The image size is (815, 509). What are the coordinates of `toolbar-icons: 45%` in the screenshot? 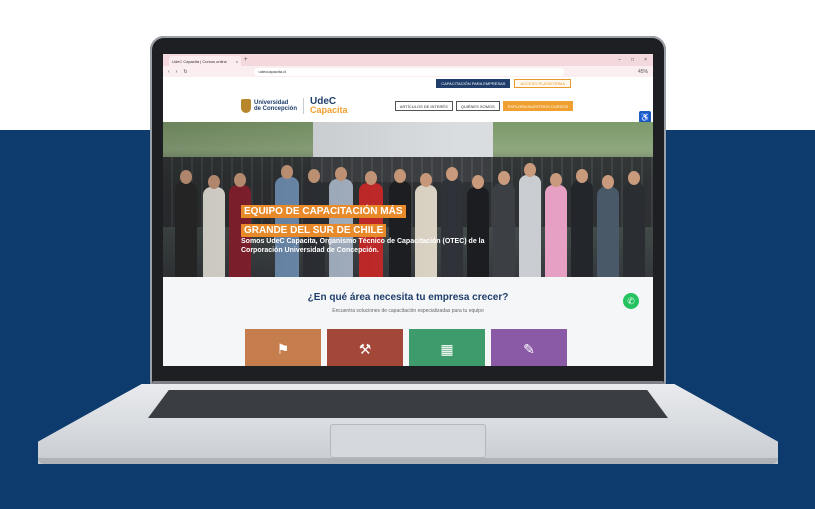 It's located at (643, 72).